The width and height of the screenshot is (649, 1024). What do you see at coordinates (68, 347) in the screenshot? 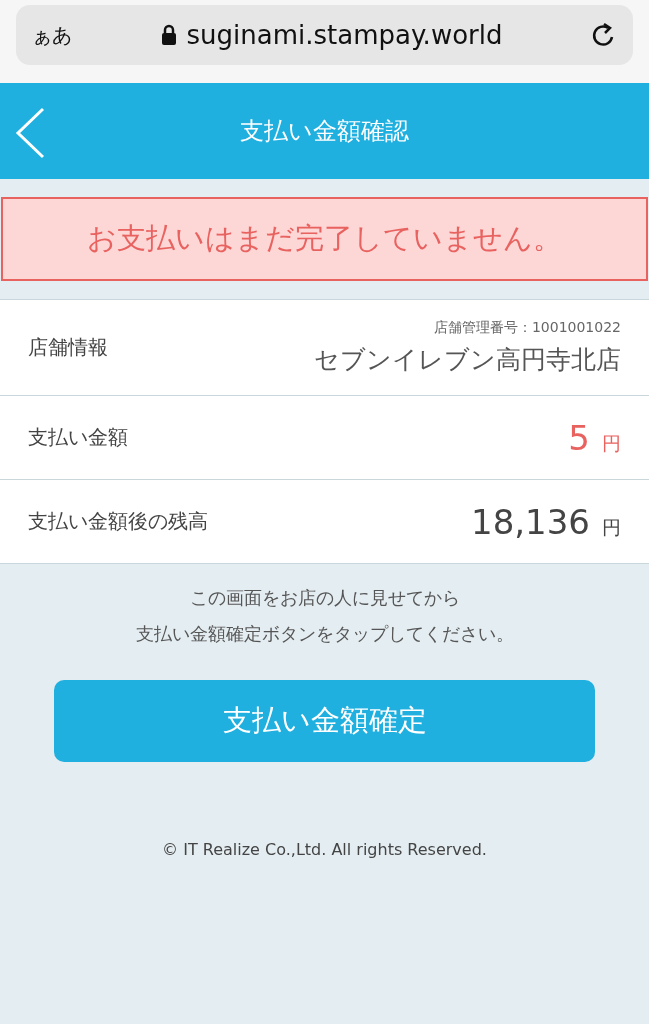
I see `row-label: 店舗情報` at bounding box center [68, 347].